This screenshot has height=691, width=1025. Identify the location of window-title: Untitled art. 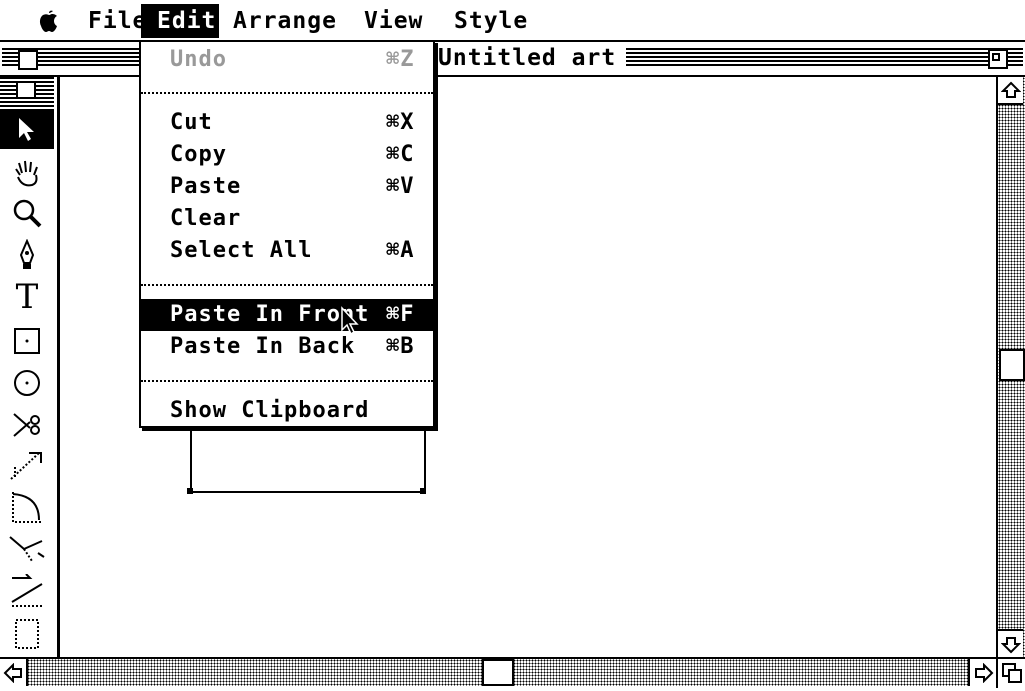
(527, 58).